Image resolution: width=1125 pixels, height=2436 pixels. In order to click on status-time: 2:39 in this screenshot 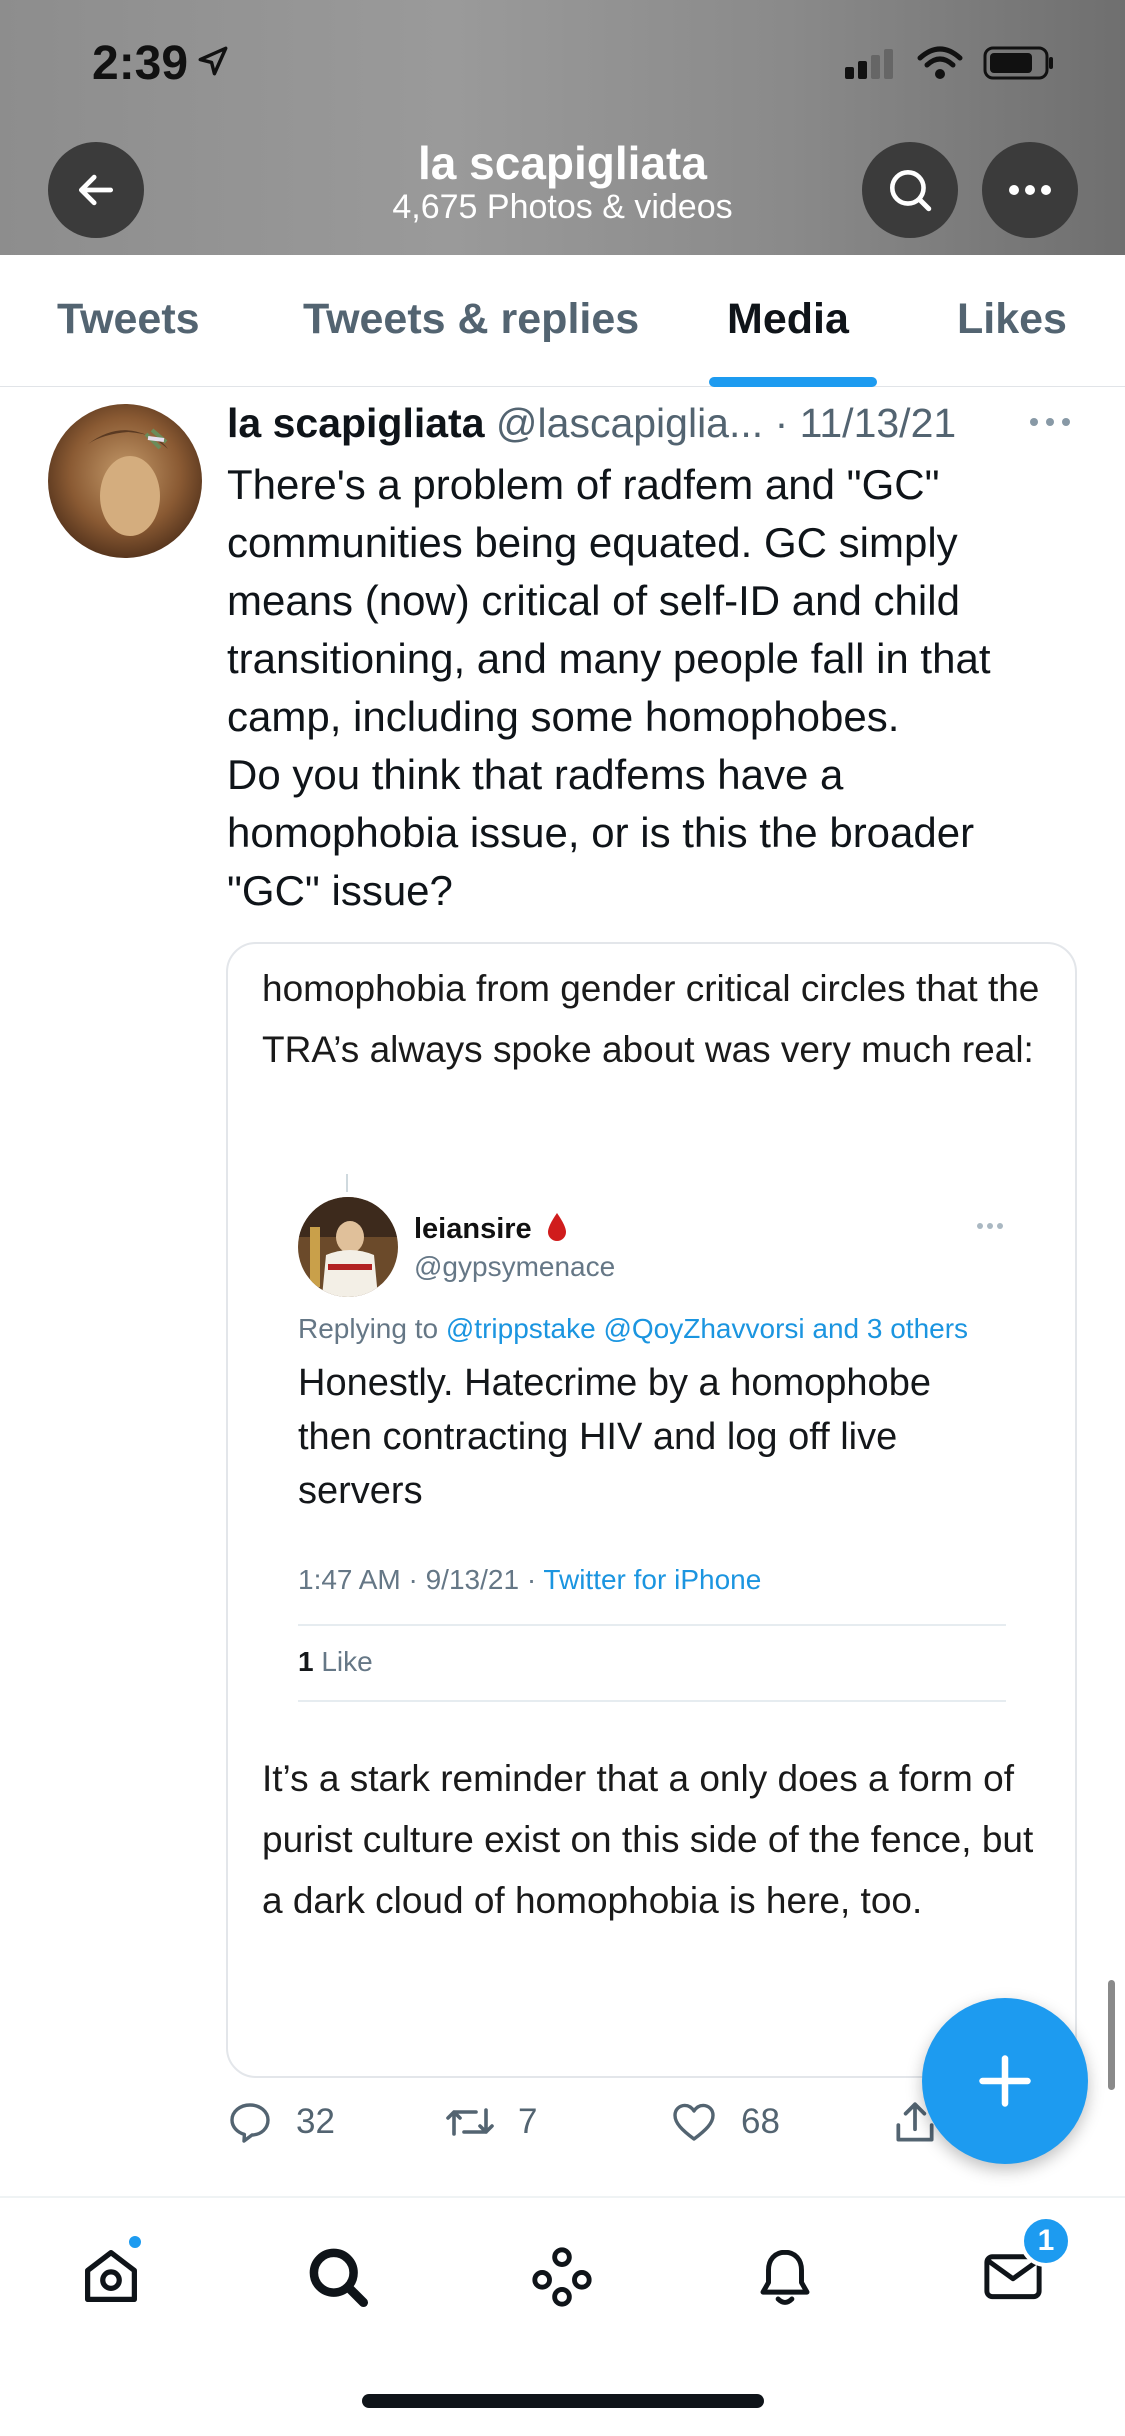, I will do `click(140, 63)`.